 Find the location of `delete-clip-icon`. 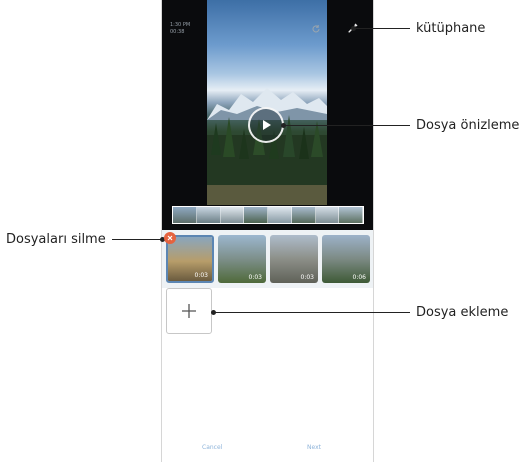

delete-clip-icon is located at coordinates (170, 238).